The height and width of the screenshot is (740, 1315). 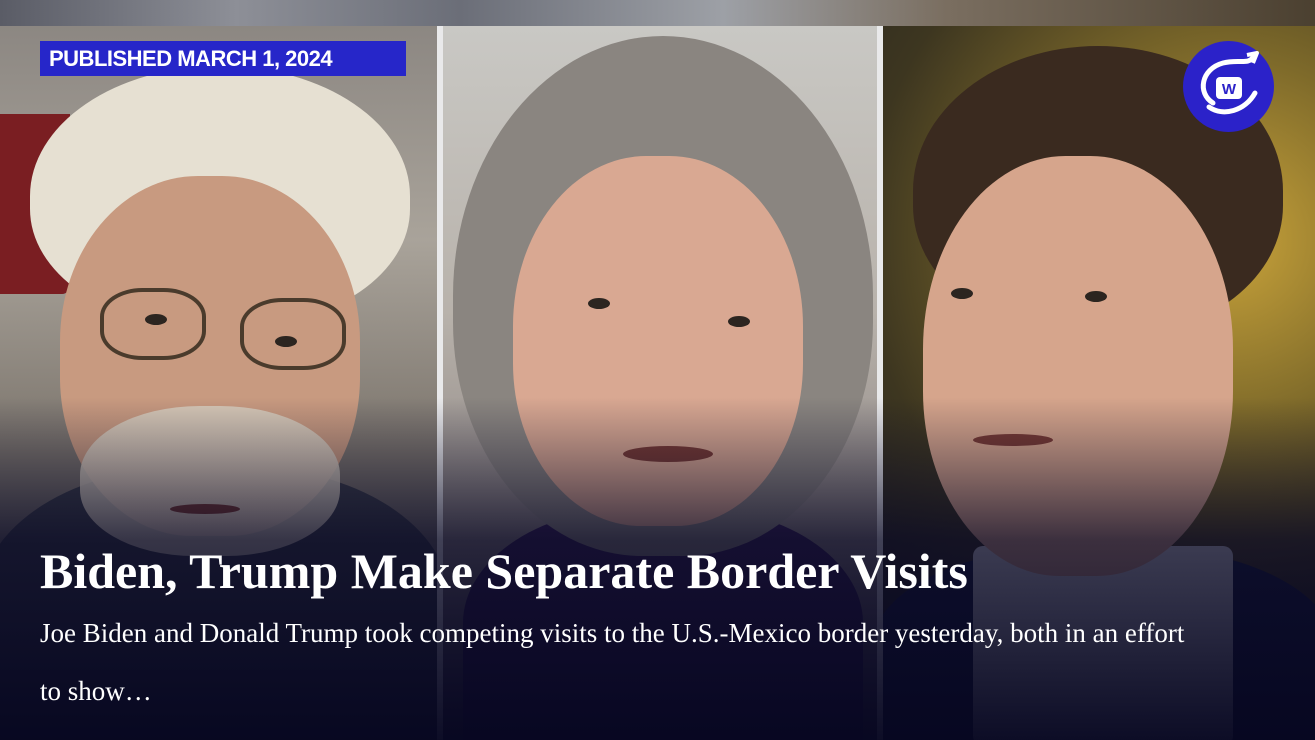 I want to click on w-swoosh-logo-icon: W, so click(x=1228, y=86).